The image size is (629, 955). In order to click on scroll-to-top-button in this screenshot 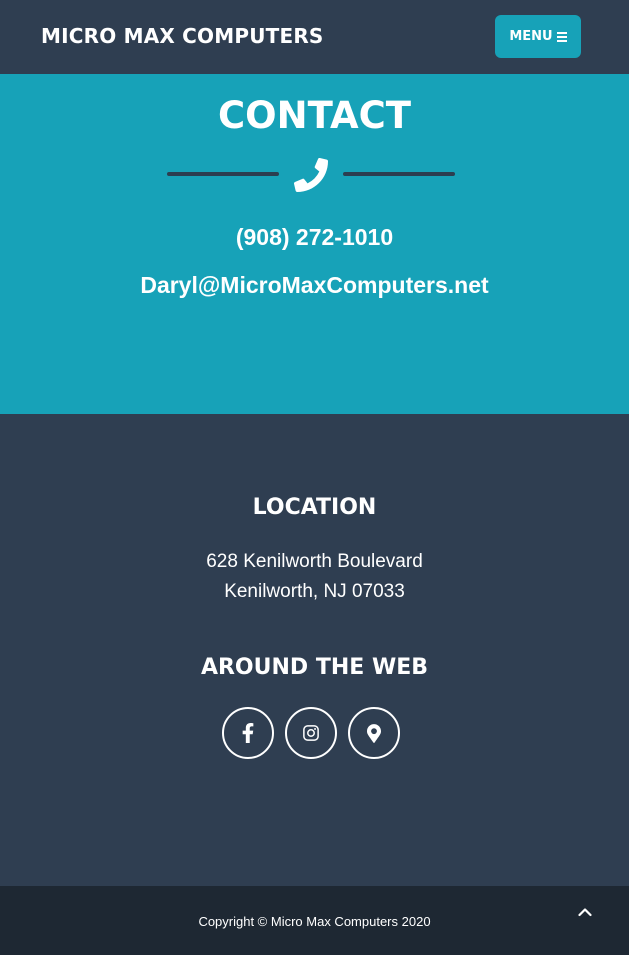, I will do `click(585, 912)`.